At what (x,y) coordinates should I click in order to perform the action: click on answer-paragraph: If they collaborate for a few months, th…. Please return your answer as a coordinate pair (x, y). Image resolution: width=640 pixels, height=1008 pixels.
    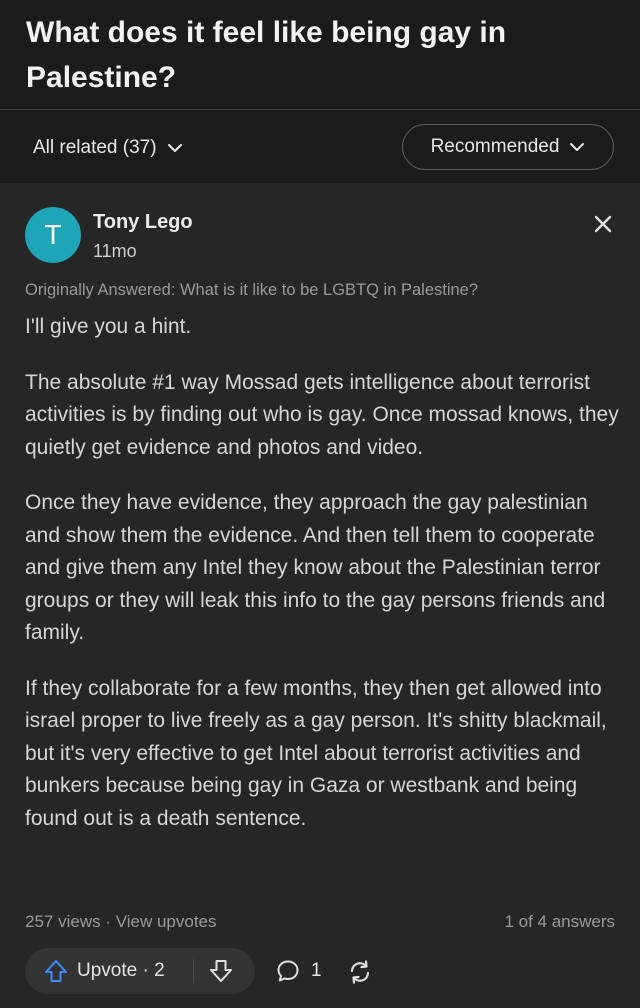
    Looking at the image, I should click on (316, 753).